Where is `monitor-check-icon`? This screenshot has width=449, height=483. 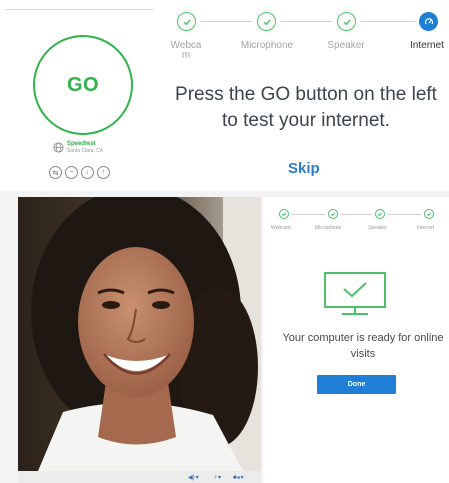
monitor-check-icon is located at coordinates (355, 293).